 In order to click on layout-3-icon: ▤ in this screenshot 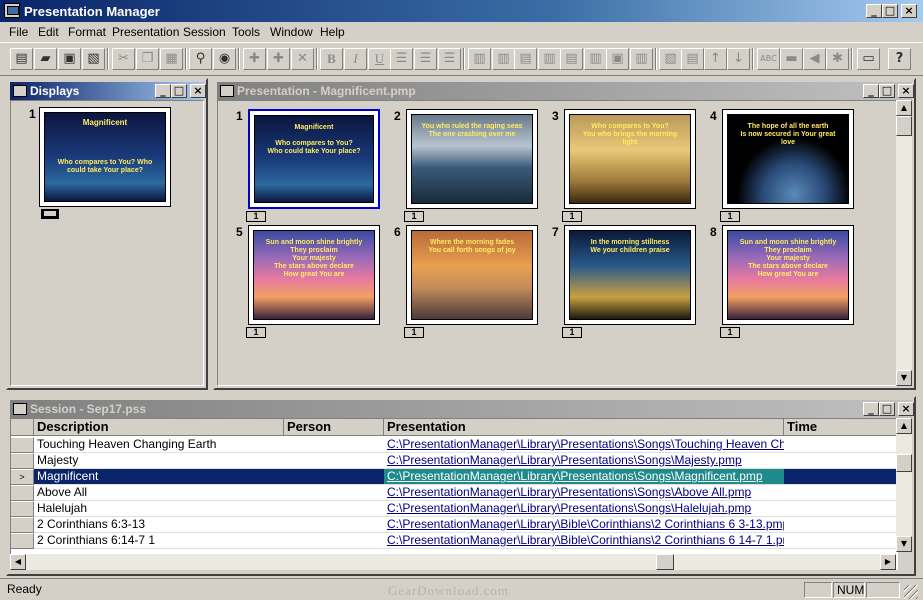, I will do `click(525, 59)`.